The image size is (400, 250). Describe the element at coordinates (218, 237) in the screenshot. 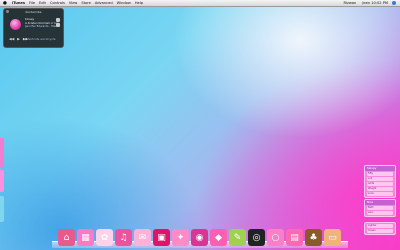

I see `tag-icon: ◆` at that location.